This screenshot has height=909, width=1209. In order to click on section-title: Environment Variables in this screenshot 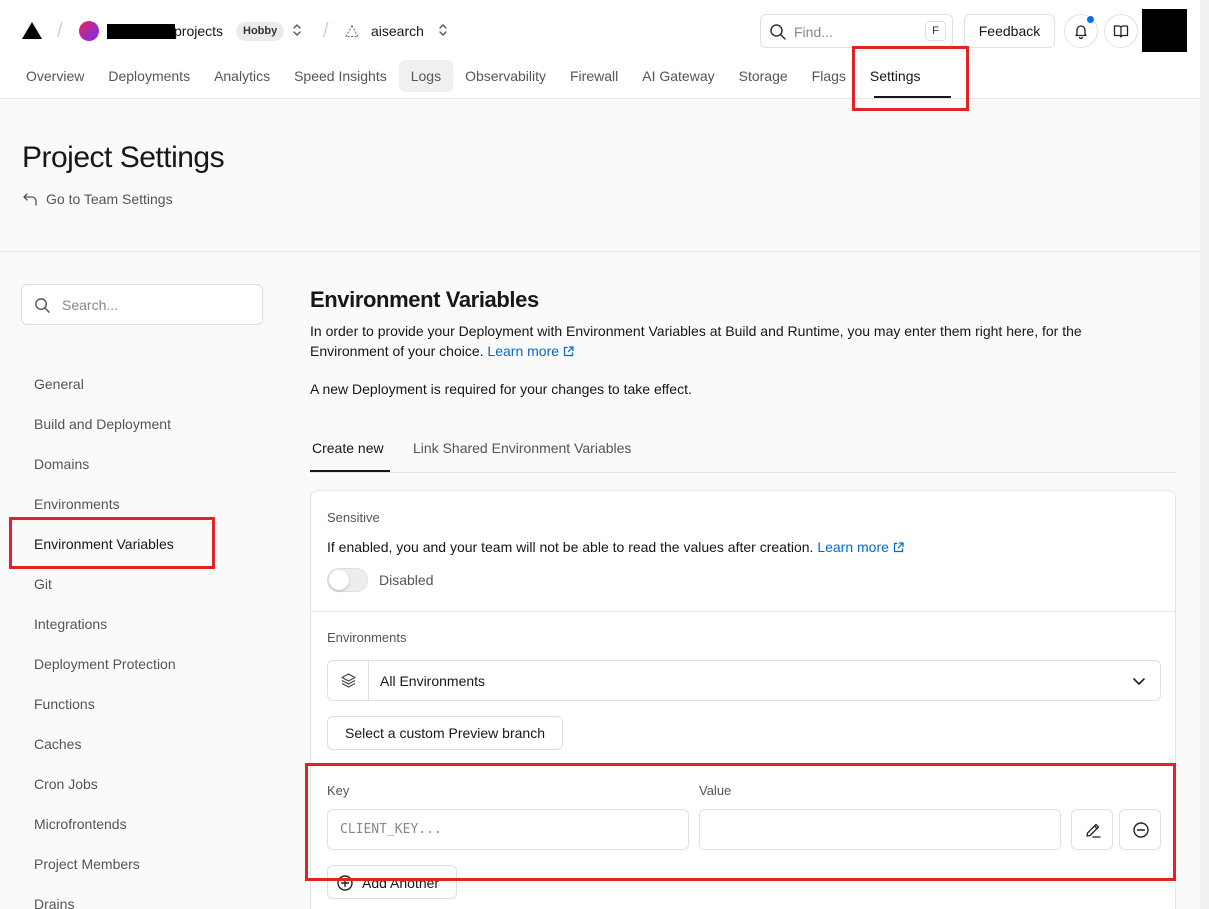, I will do `click(424, 299)`.